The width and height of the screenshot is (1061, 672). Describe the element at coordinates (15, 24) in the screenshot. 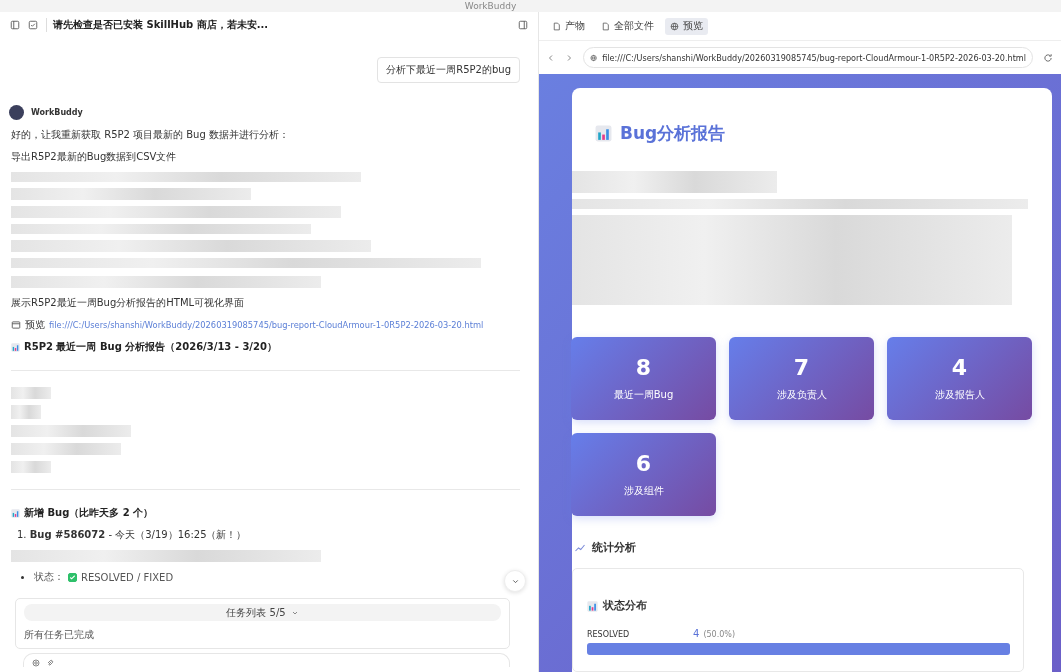

I see `sidebar-toggle-icon` at that location.